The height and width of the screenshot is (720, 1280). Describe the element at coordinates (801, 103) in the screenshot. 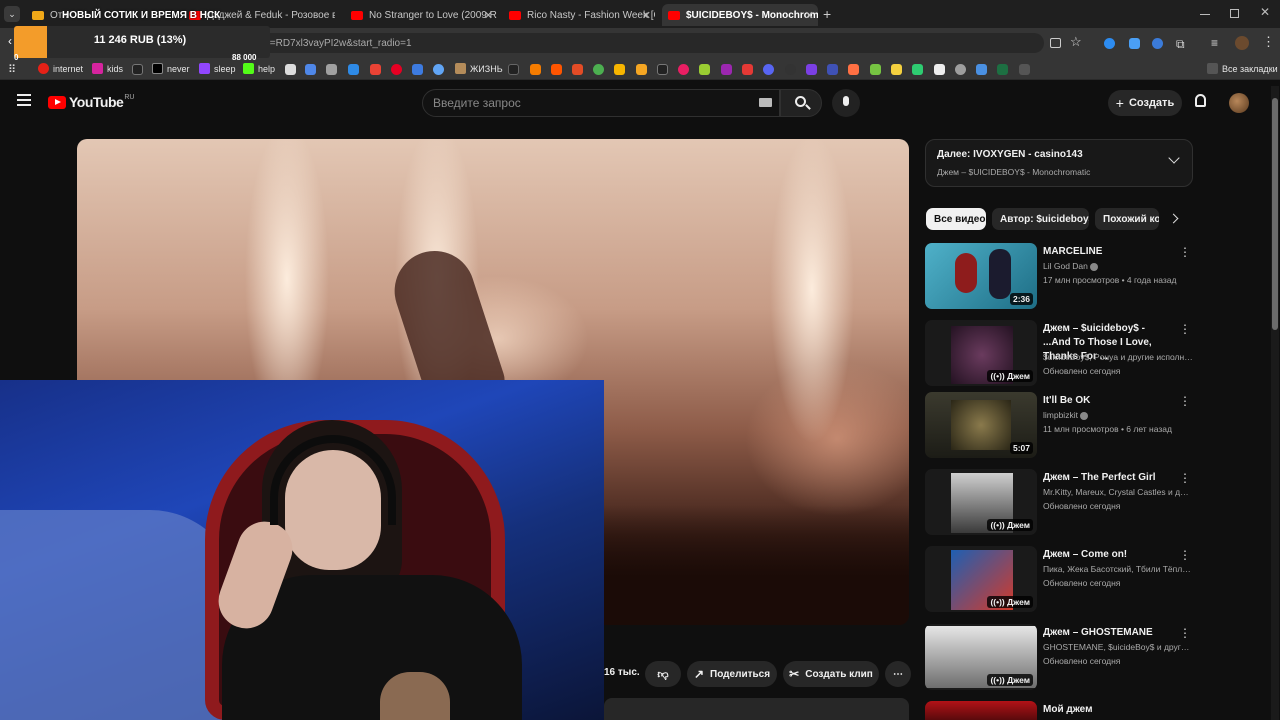

I see `search-button` at that location.